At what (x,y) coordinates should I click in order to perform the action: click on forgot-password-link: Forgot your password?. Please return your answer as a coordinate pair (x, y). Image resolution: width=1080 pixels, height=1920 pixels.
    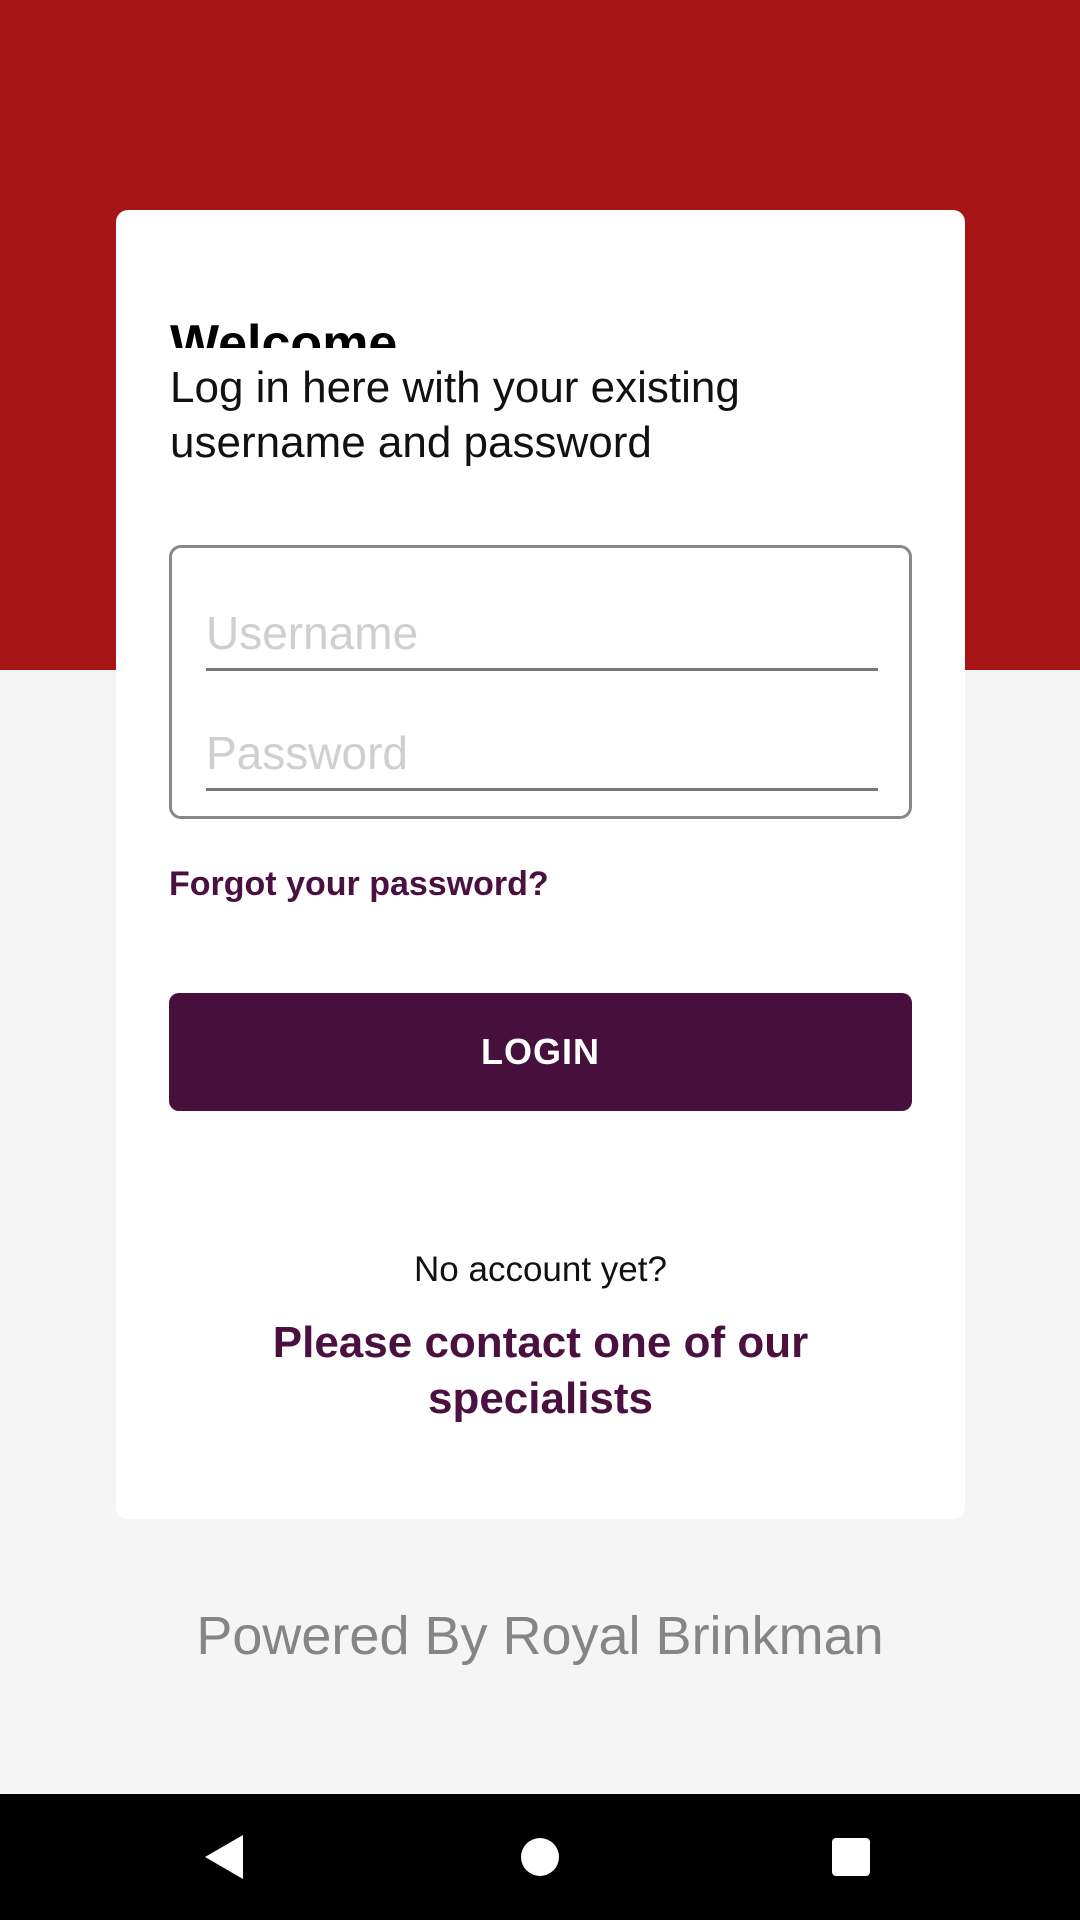
    Looking at the image, I should click on (359, 884).